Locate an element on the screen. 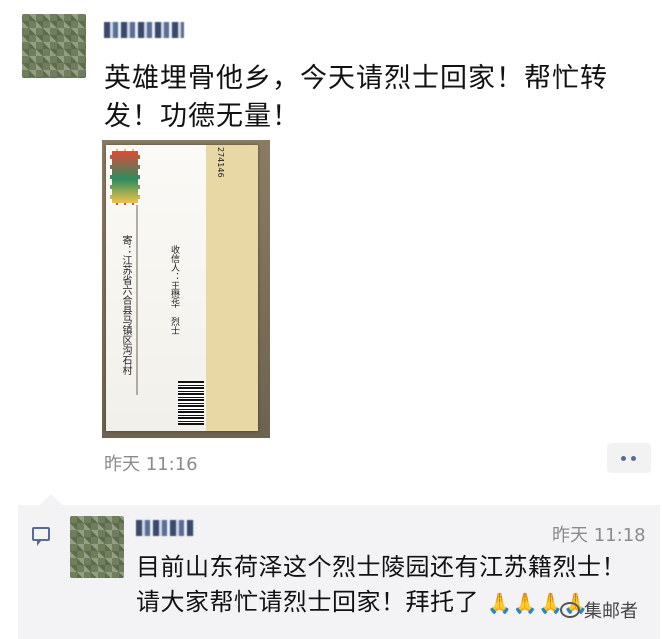 The image size is (662, 639). envelope-barcode is located at coordinates (191, 403).